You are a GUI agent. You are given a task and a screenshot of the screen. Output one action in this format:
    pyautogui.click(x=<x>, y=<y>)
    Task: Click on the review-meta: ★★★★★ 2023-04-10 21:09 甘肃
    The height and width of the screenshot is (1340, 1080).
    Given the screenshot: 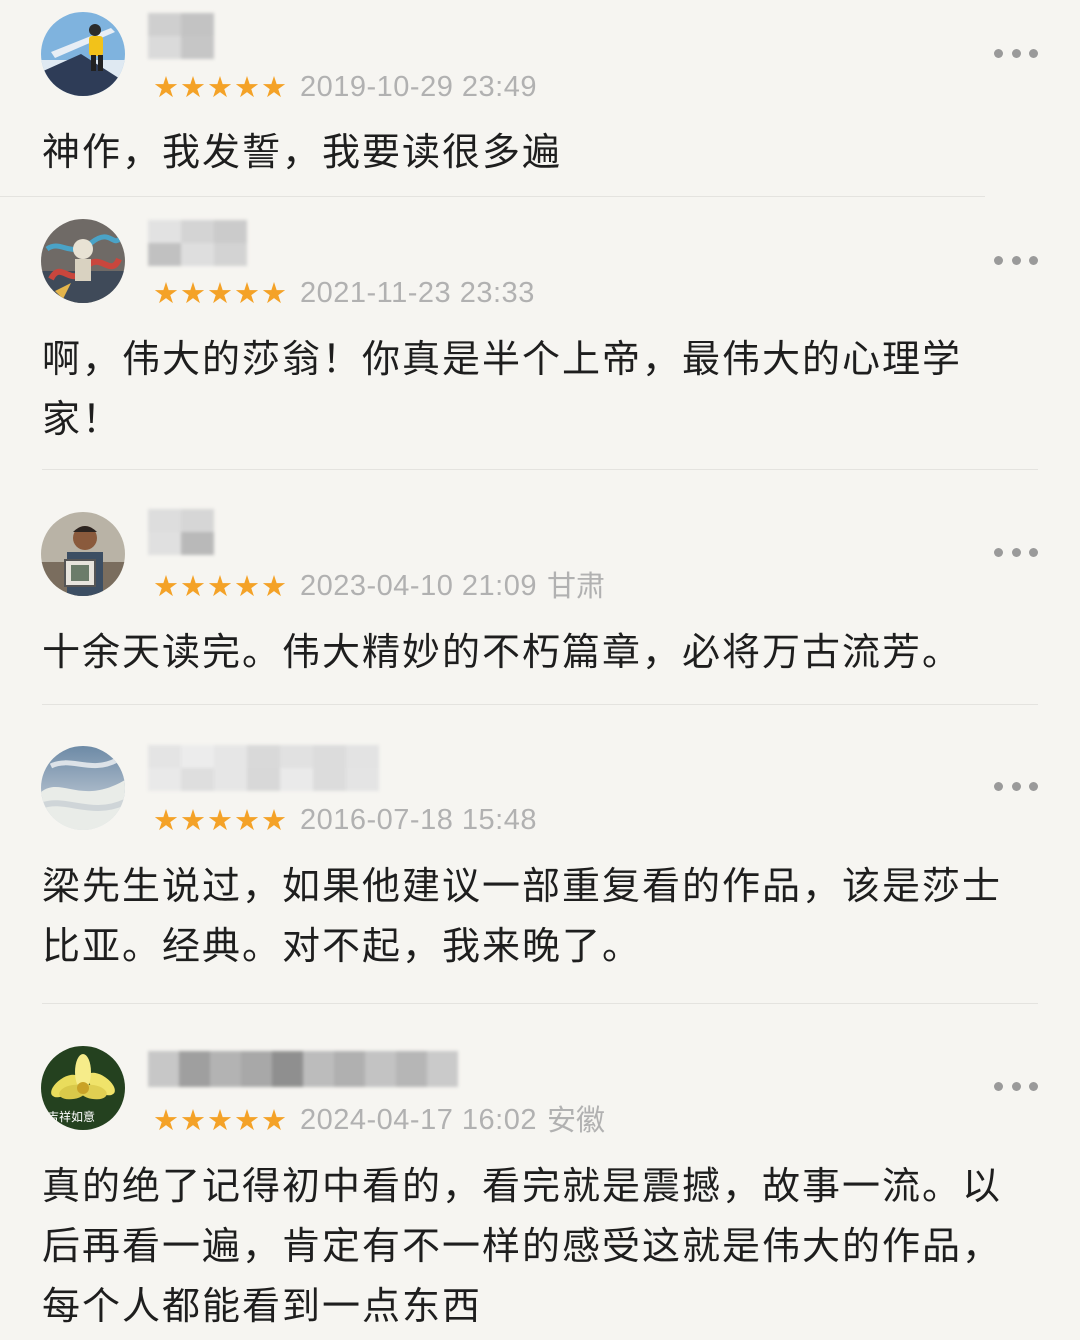 What is the action you would take?
    pyautogui.click(x=379, y=586)
    